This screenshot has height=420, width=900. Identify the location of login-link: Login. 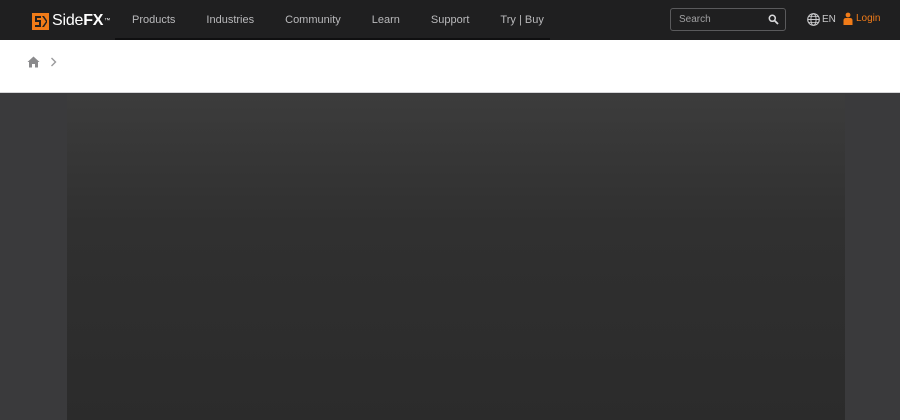
(861, 18).